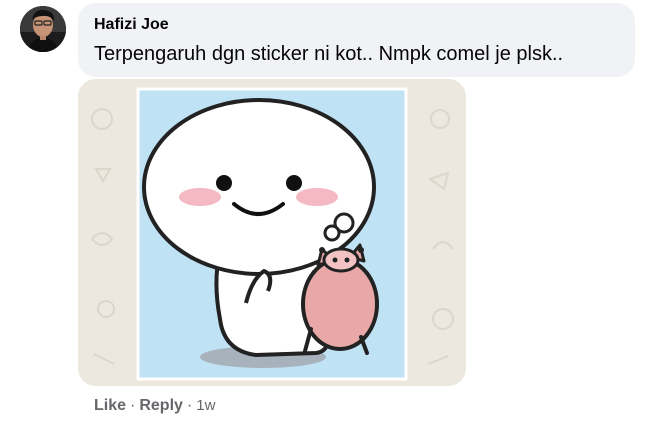 Image resolution: width=670 pixels, height=421 pixels. I want to click on comment-actions: Like · Reply · 1w, so click(154, 406).